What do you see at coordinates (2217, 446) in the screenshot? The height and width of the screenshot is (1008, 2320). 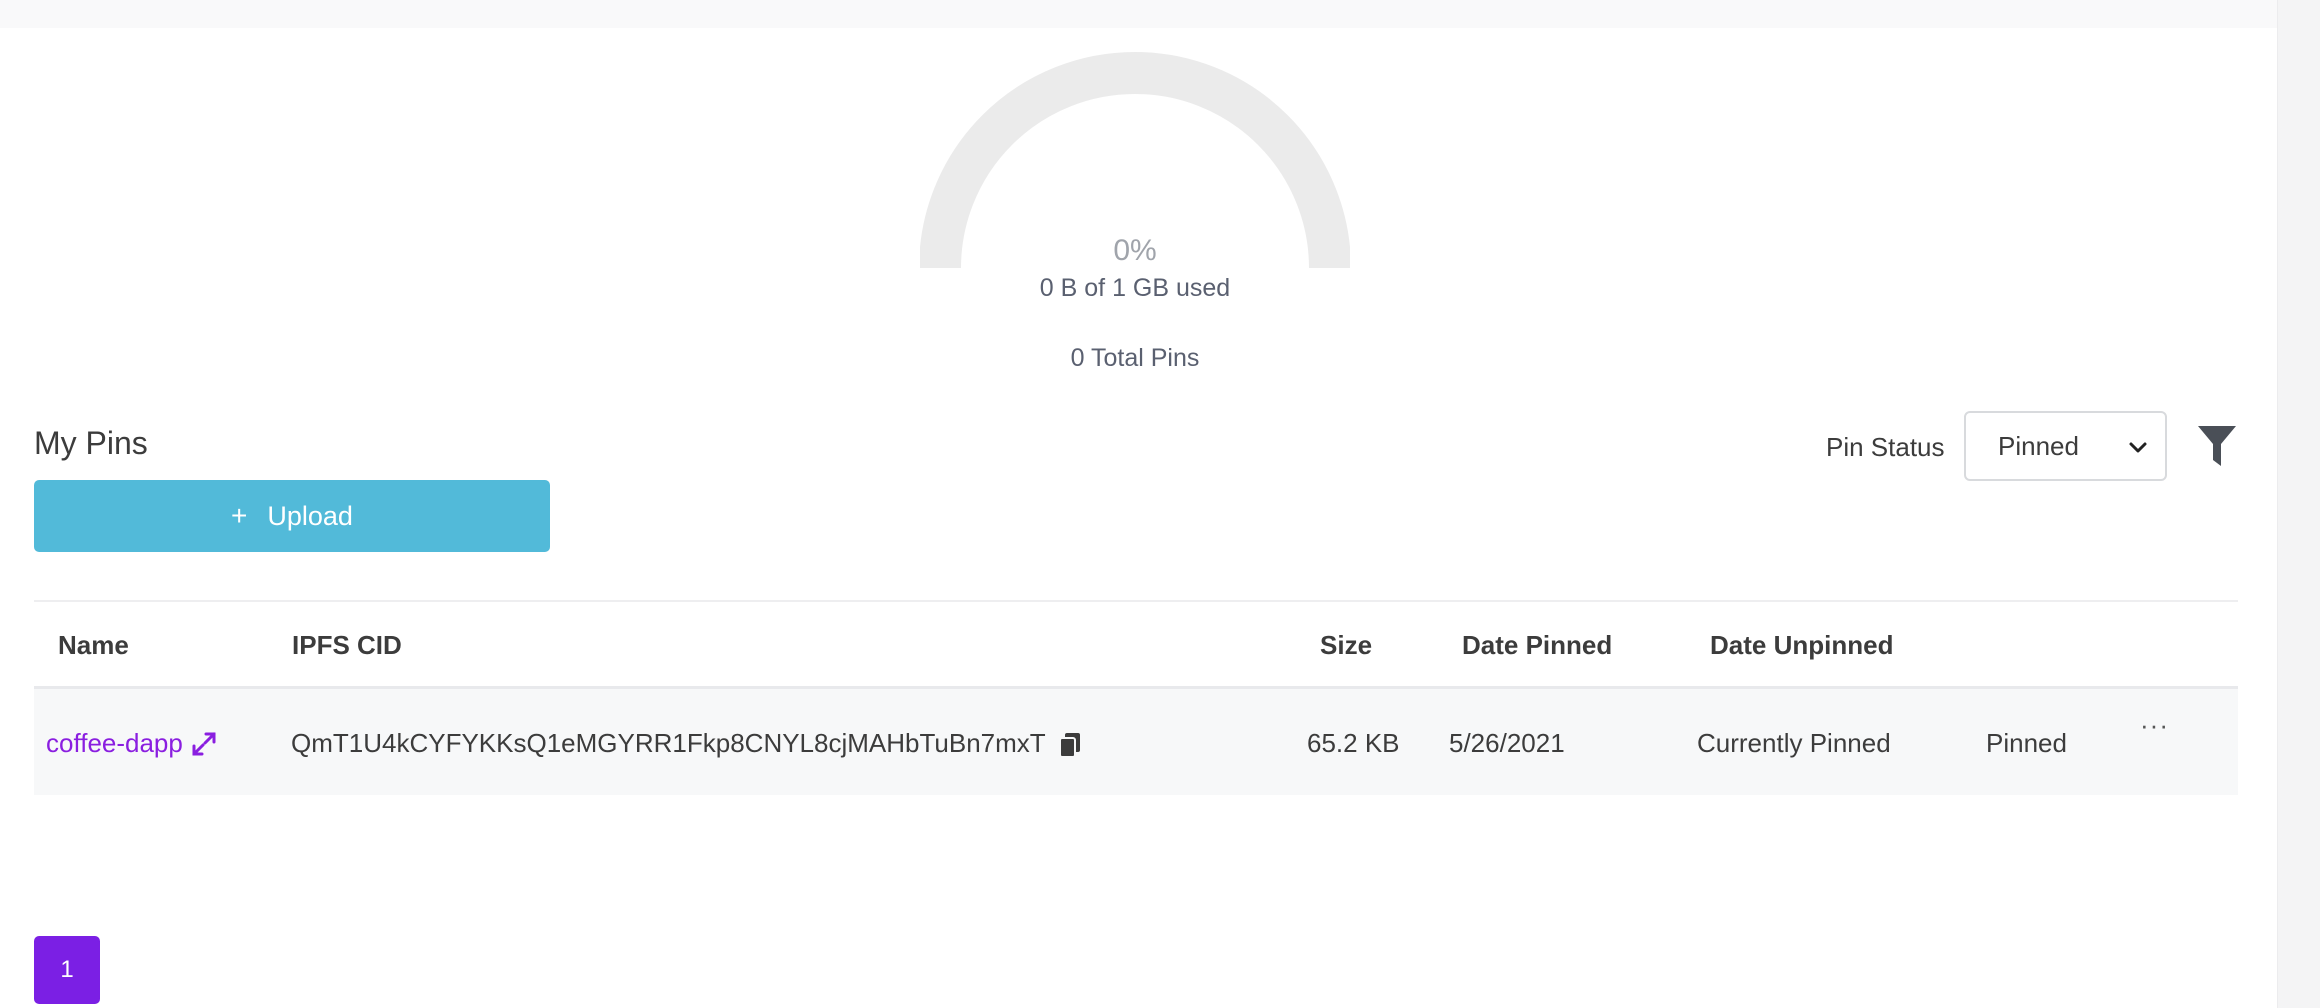 I see `funnel-icon` at bounding box center [2217, 446].